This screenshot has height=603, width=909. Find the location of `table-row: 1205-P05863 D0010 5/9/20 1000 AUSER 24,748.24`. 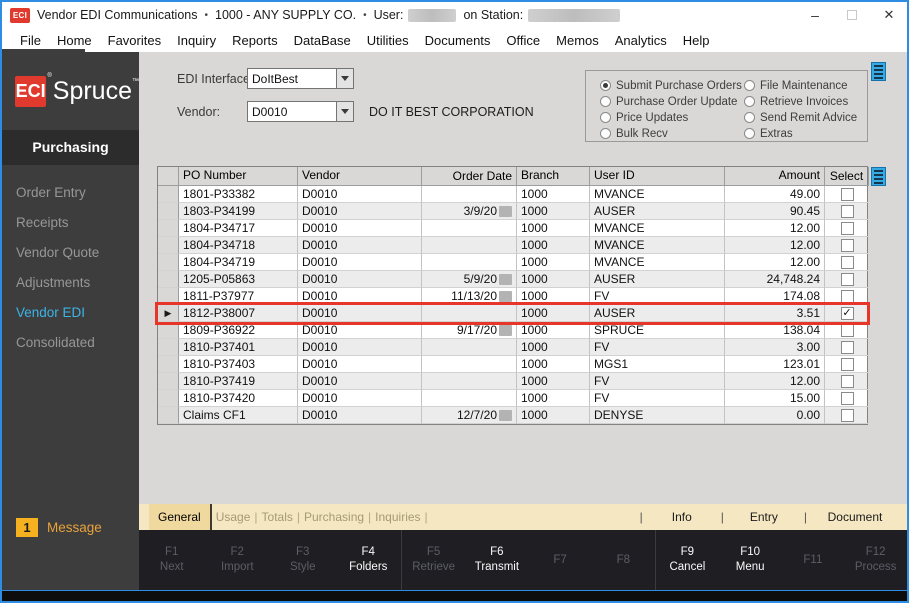

table-row: 1205-P05863 D0010 5/9/20 1000 AUSER 24,748.24 is located at coordinates (513, 279).